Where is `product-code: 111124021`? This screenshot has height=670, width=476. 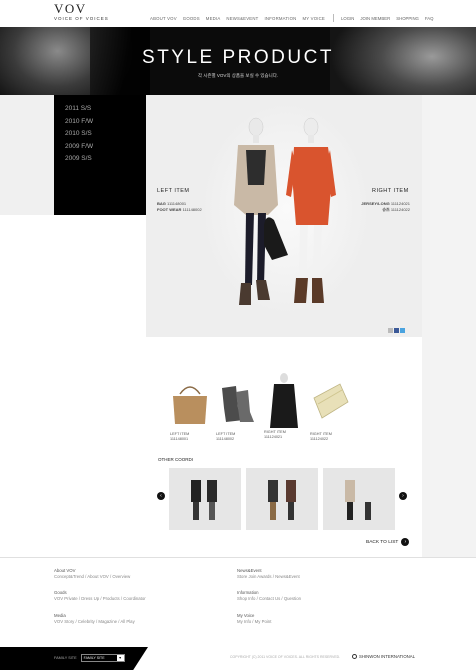 product-code: 111124021 is located at coordinates (273, 437).